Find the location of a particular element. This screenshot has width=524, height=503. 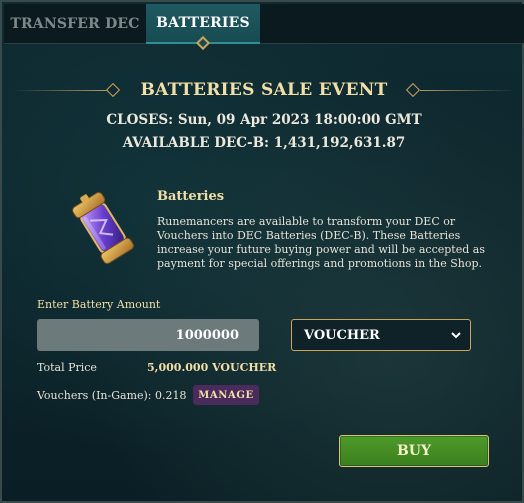

total-price-label: Total Price is located at coordinates (67, 367).